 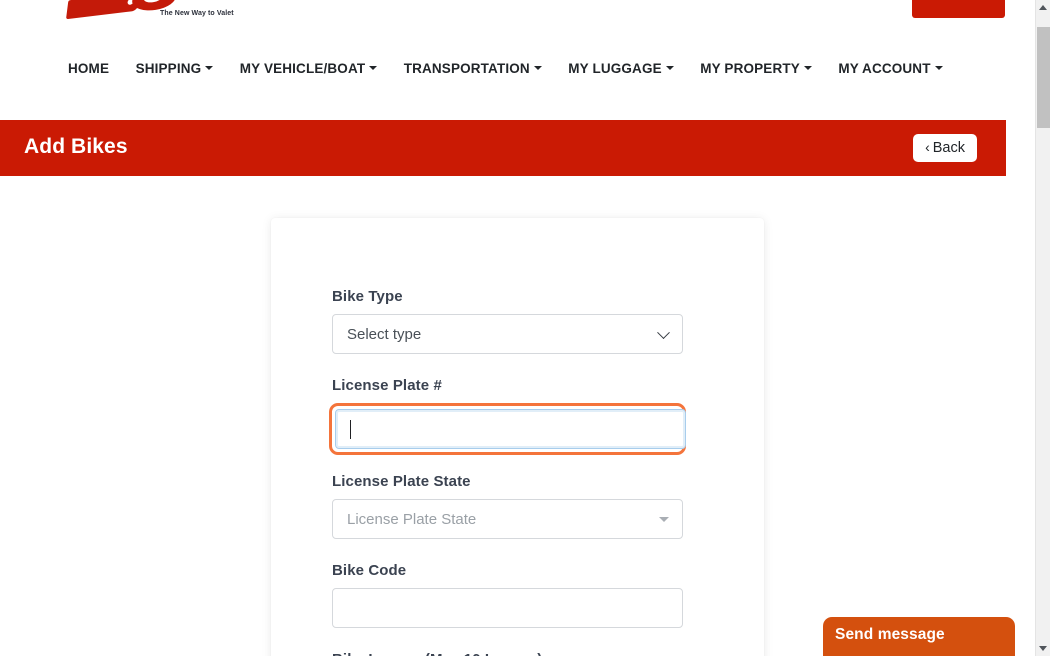 I want to click on field-bike-images: Bike Images (Max 10 Images), so click(x=507, y=653).